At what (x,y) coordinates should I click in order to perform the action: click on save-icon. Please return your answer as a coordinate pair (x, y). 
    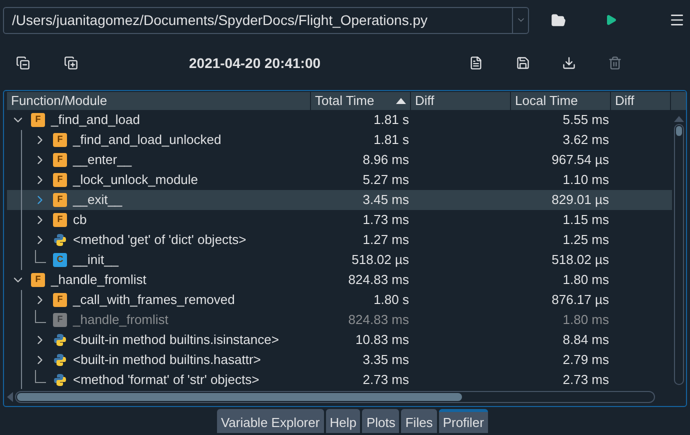
    Looking at the image, I should click on (523, 63).